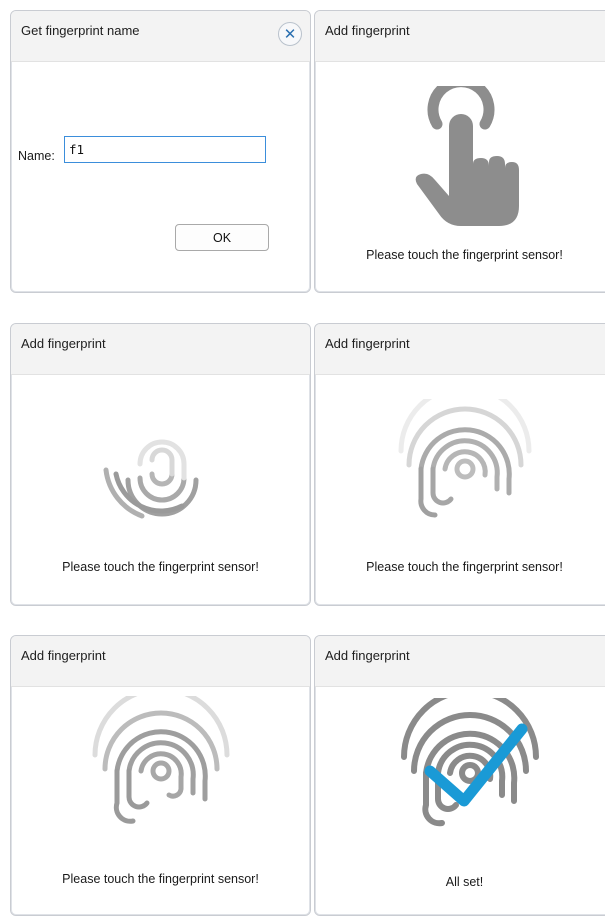 This screenshot has height=916, width=605. What do you see at coordinates (222, 237) in the screenshot?
I see `ok-button: OK` at bounding box center [222, 237].